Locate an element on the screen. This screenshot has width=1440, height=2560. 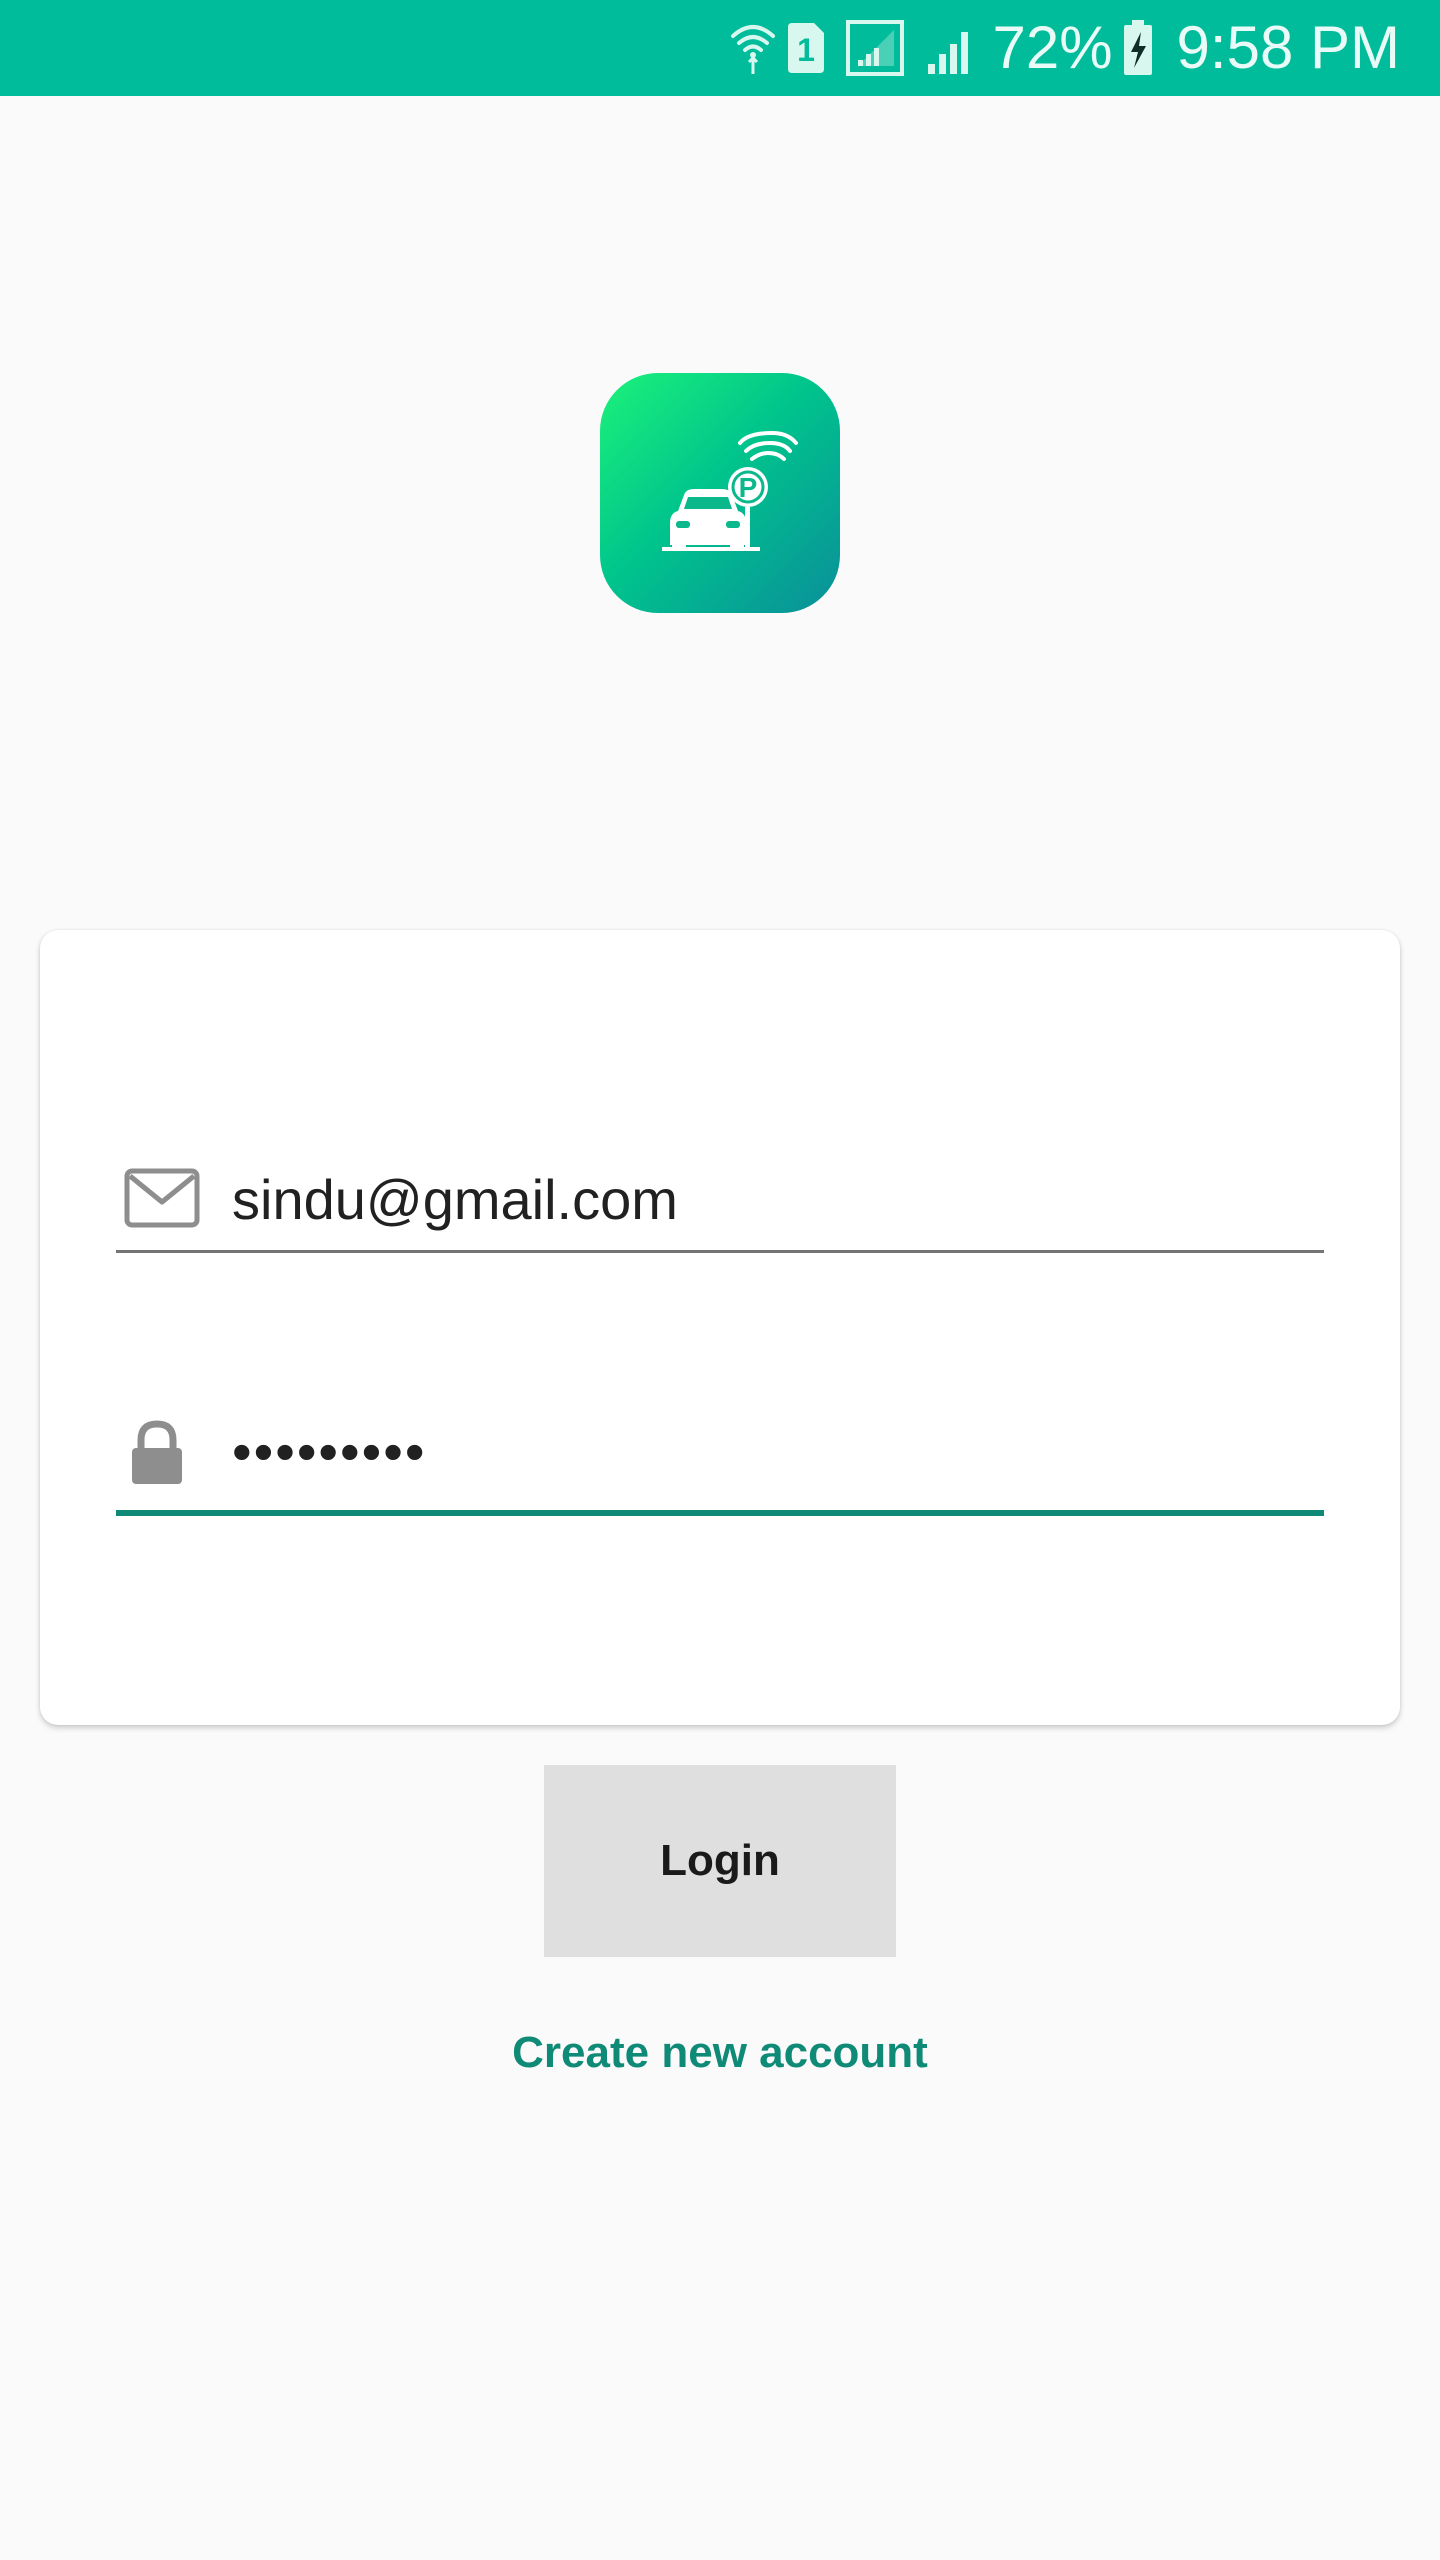
sim-1-icon: 1 is located at coordinates (806, 48).